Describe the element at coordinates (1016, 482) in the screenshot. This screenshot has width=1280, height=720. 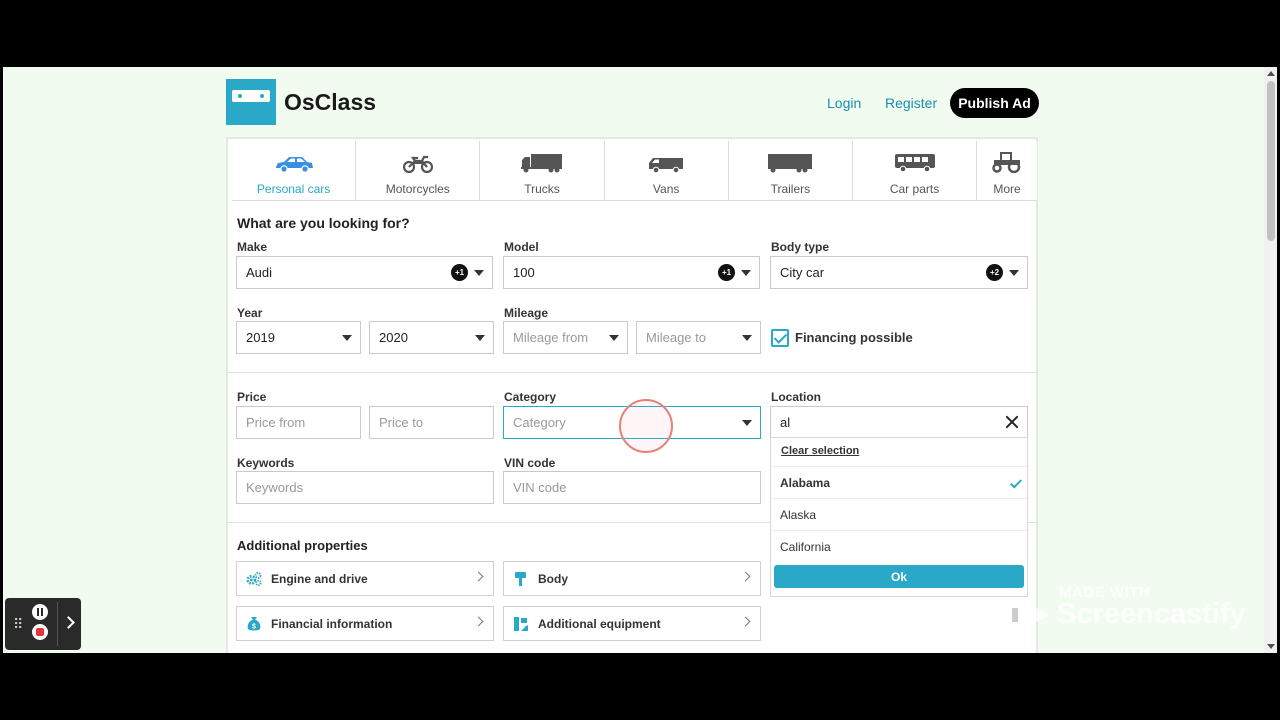
I see `checkmark-icon` at that location.